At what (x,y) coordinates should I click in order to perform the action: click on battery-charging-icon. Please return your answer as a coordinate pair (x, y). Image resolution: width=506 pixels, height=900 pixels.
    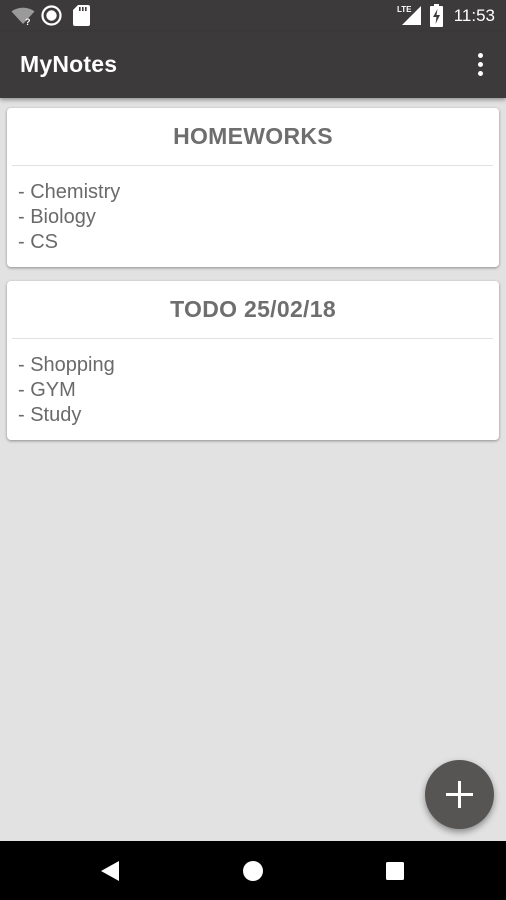
    Looking at the image, I should click on (436, 17).